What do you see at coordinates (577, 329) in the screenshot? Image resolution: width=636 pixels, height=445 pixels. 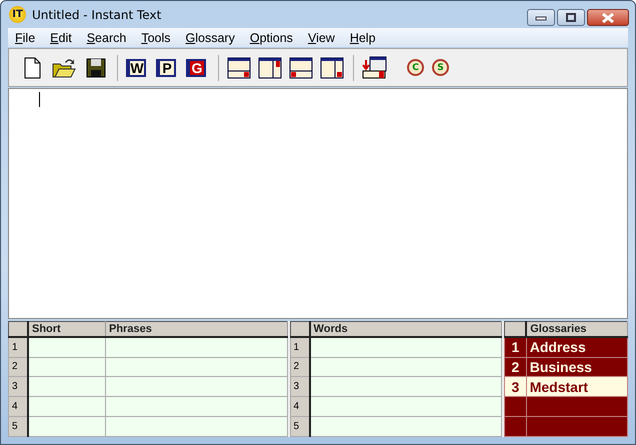 I see `column-header: Glossaries` at bounding box center [577, 329].